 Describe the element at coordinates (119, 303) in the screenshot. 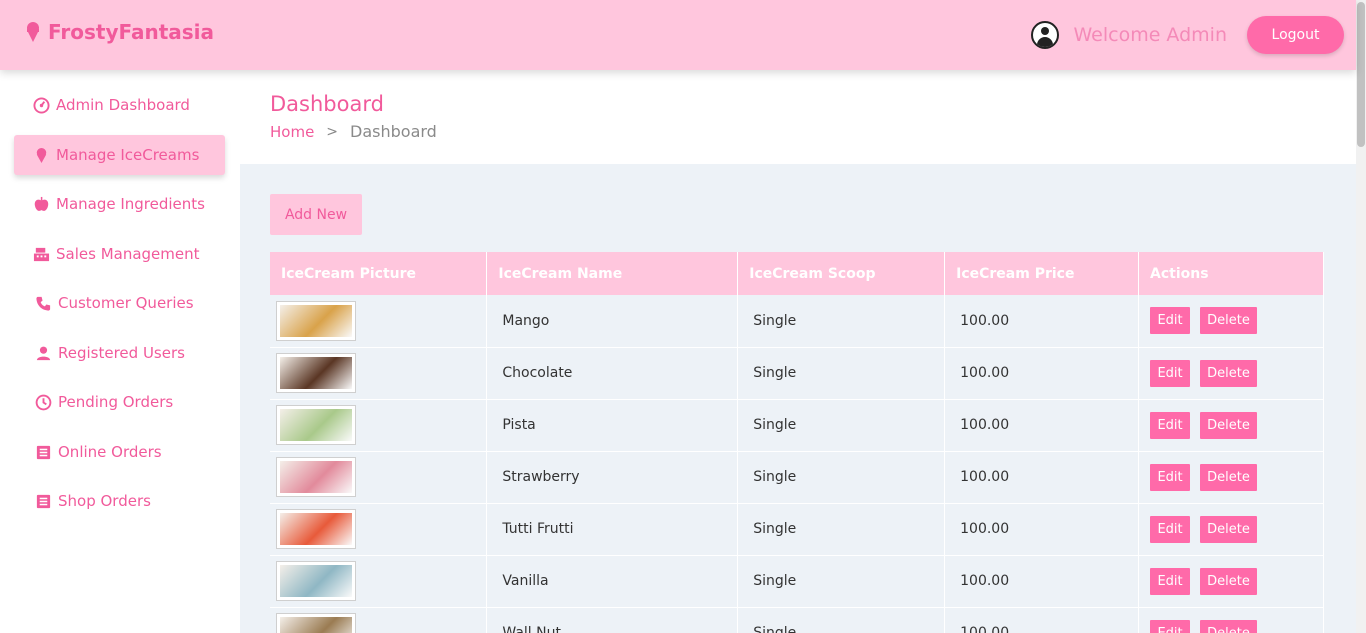

I see `sidebar-item-customer-queries: Customer Queries` at that location.